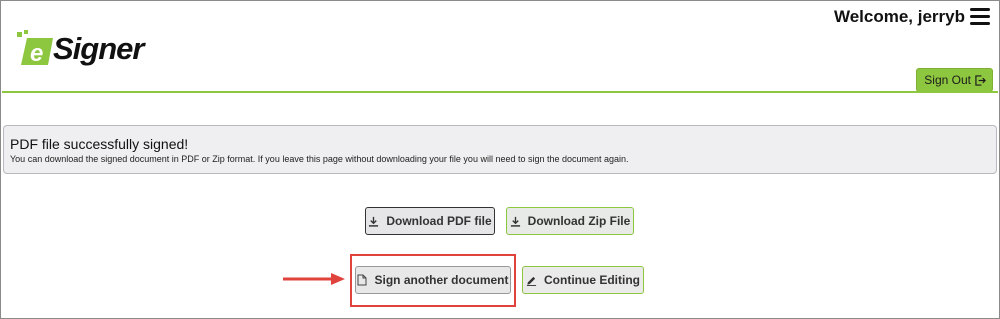 The height and width of the screenshot is (319, 1000). I want to click on download-zip-label: Download Zip File, so click(579, 221).